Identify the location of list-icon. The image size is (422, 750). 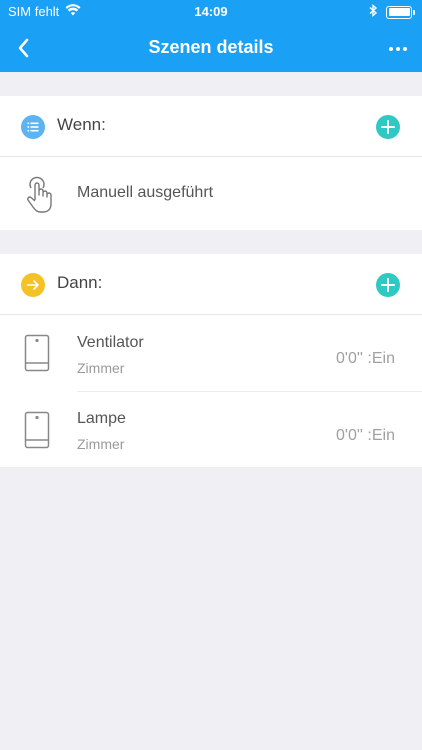
(33, 127).